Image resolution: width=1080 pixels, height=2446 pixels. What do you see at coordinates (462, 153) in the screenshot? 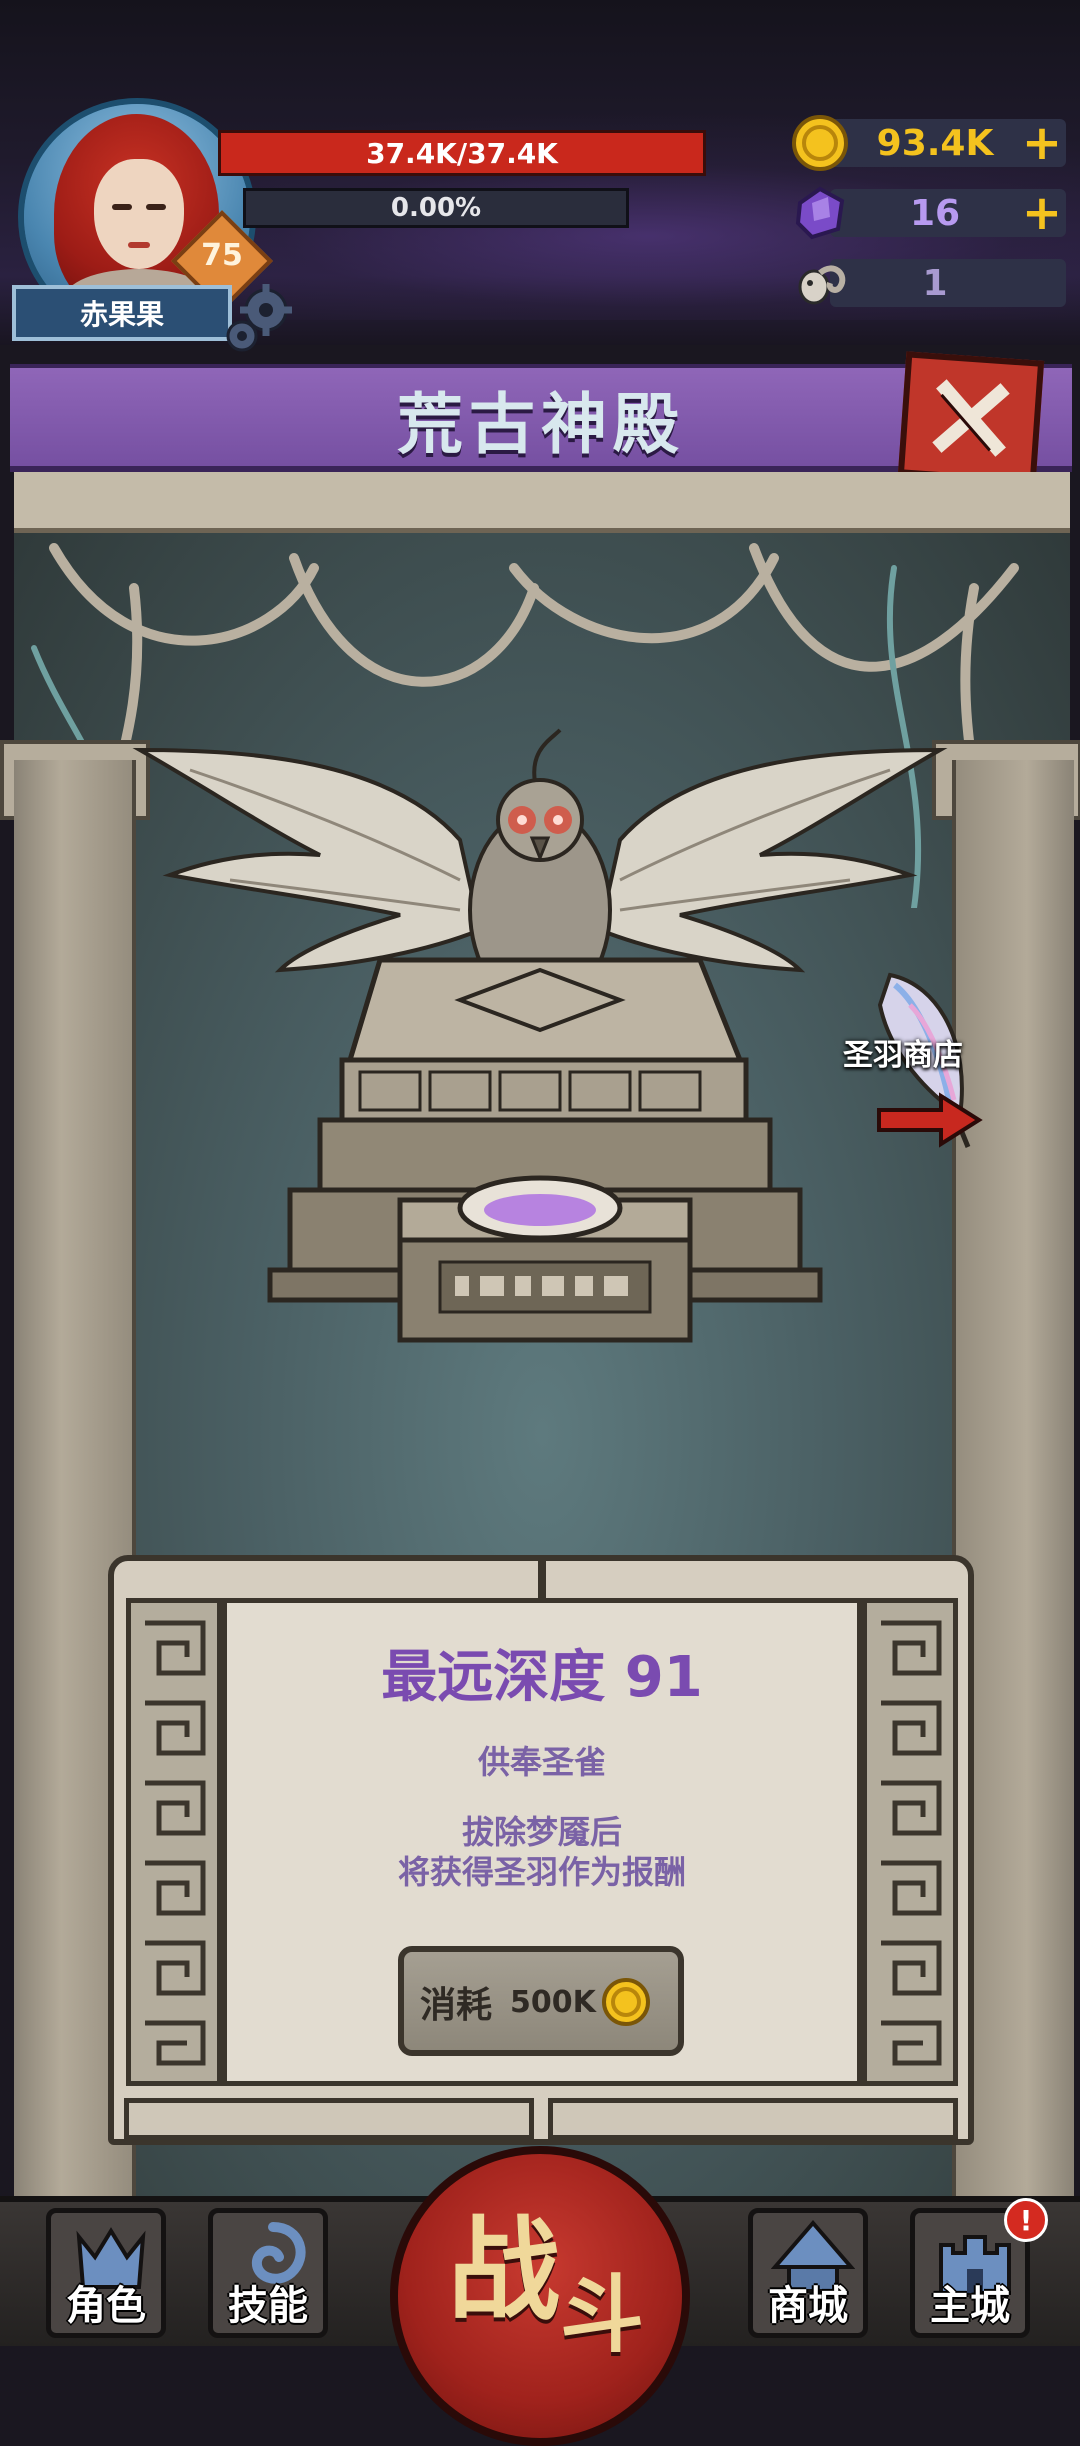
I see `hp-bar: 37.4K/37.4K` at bounding box center [462, 153].